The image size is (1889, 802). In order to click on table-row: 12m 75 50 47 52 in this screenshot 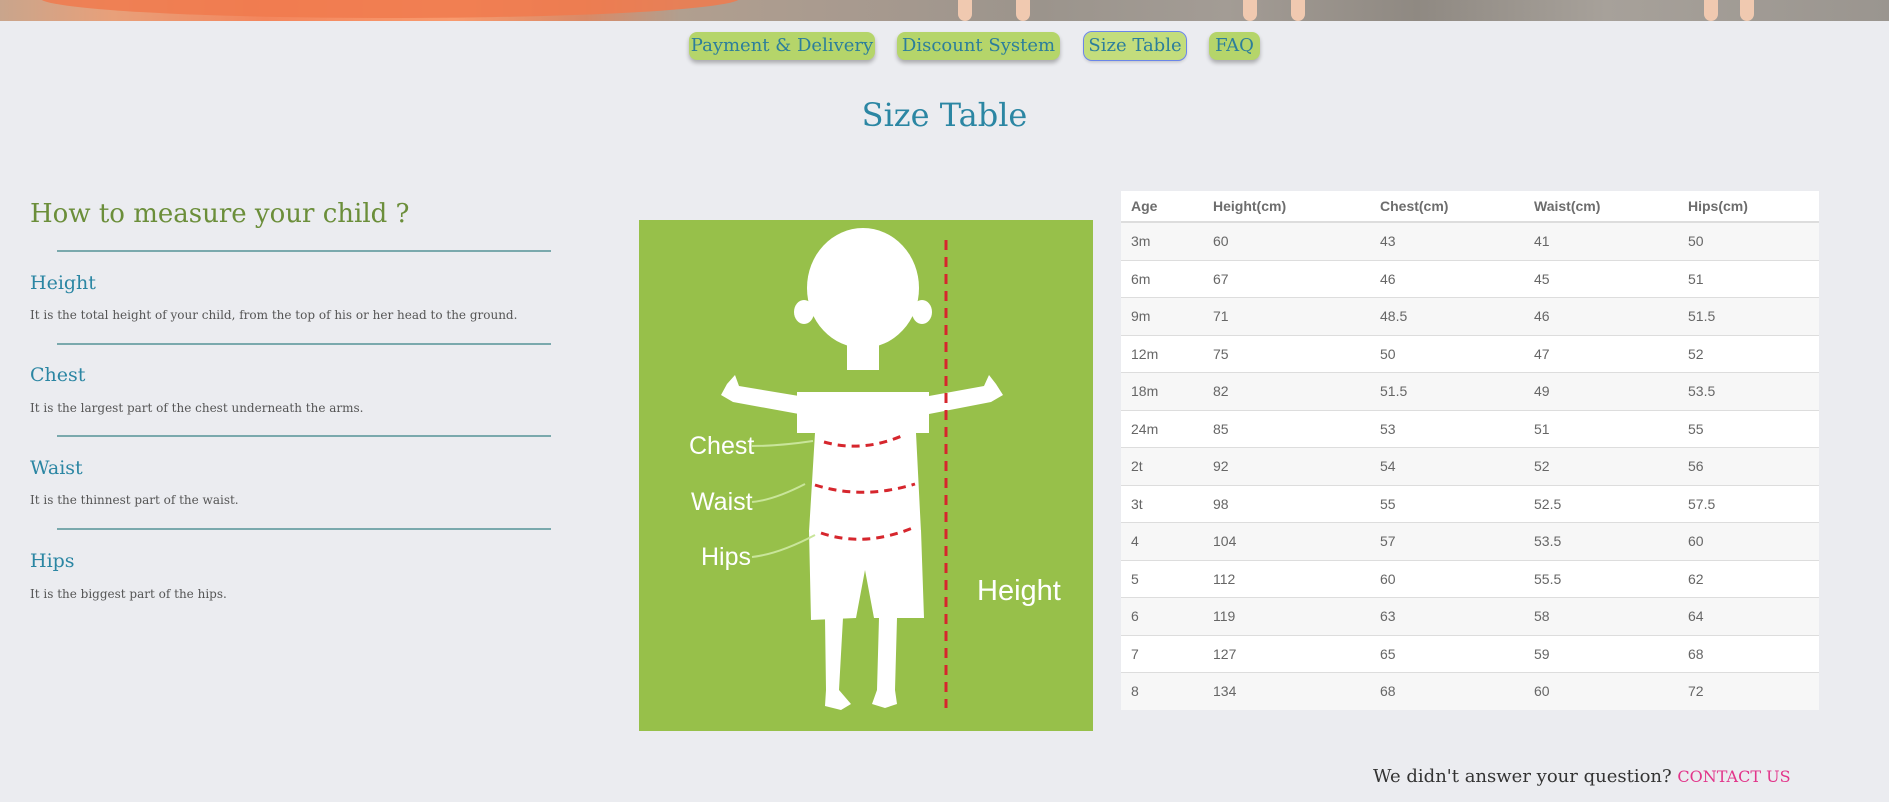, I will do `click(1470, 353)`.